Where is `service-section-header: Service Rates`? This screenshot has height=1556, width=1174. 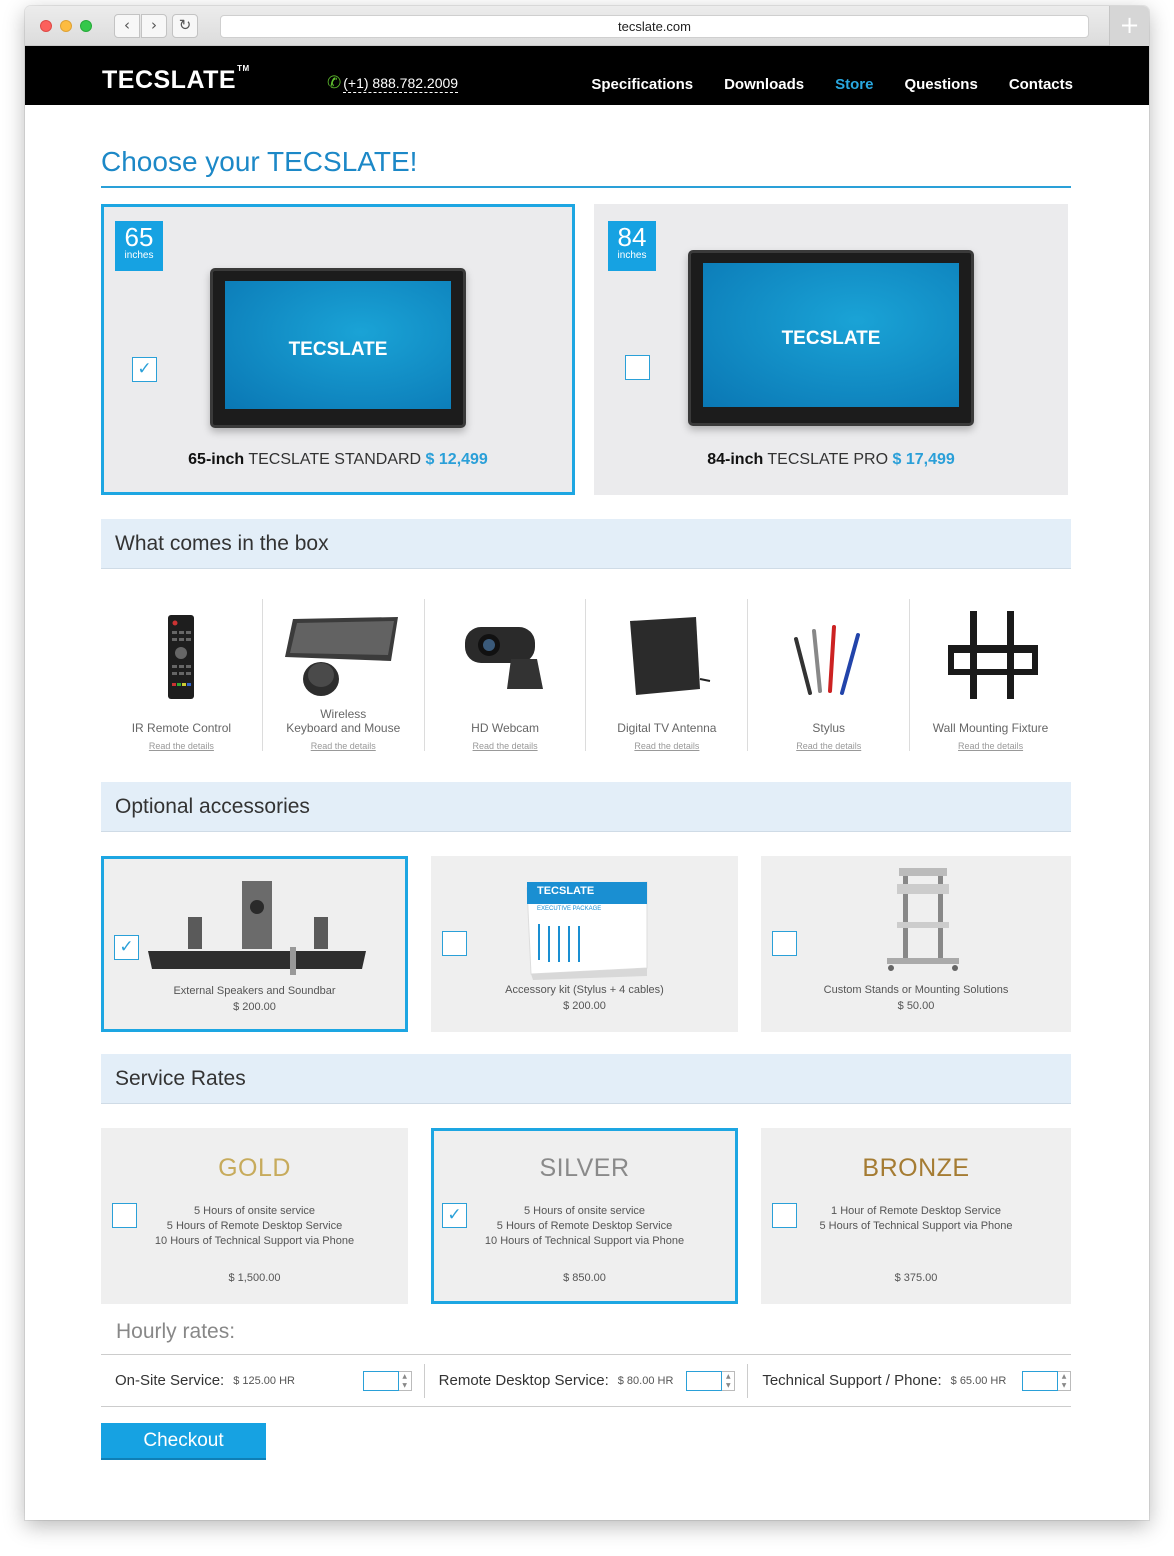
service-section-header: Service Rates is located at coordinates (586, 1079).